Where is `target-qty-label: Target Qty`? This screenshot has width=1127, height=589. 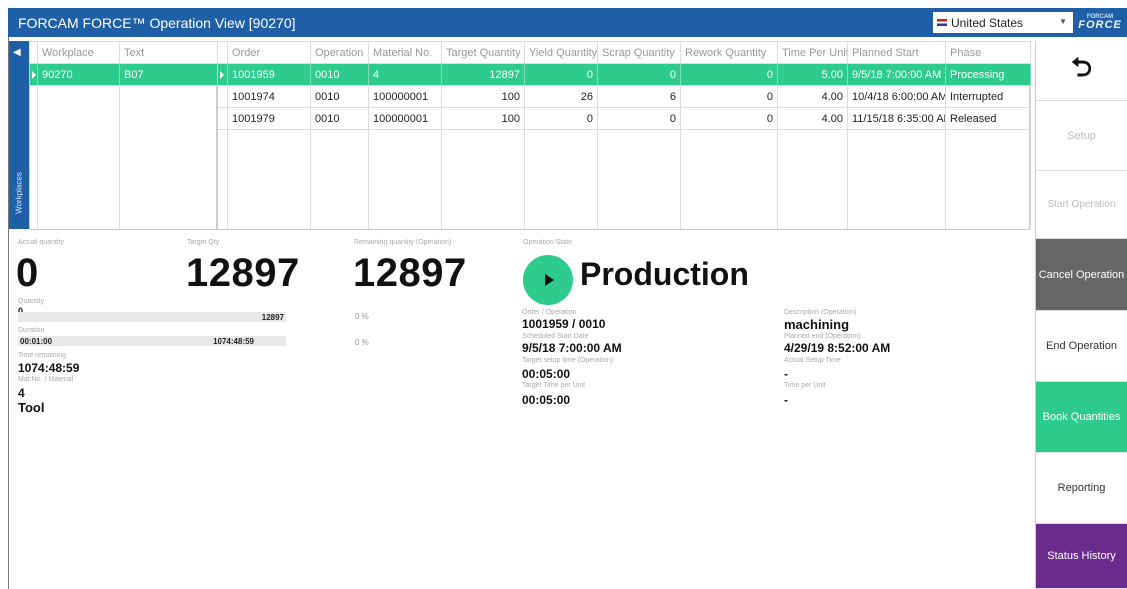 target-qty-label: Target Qty is located at coordinates (203, 242).